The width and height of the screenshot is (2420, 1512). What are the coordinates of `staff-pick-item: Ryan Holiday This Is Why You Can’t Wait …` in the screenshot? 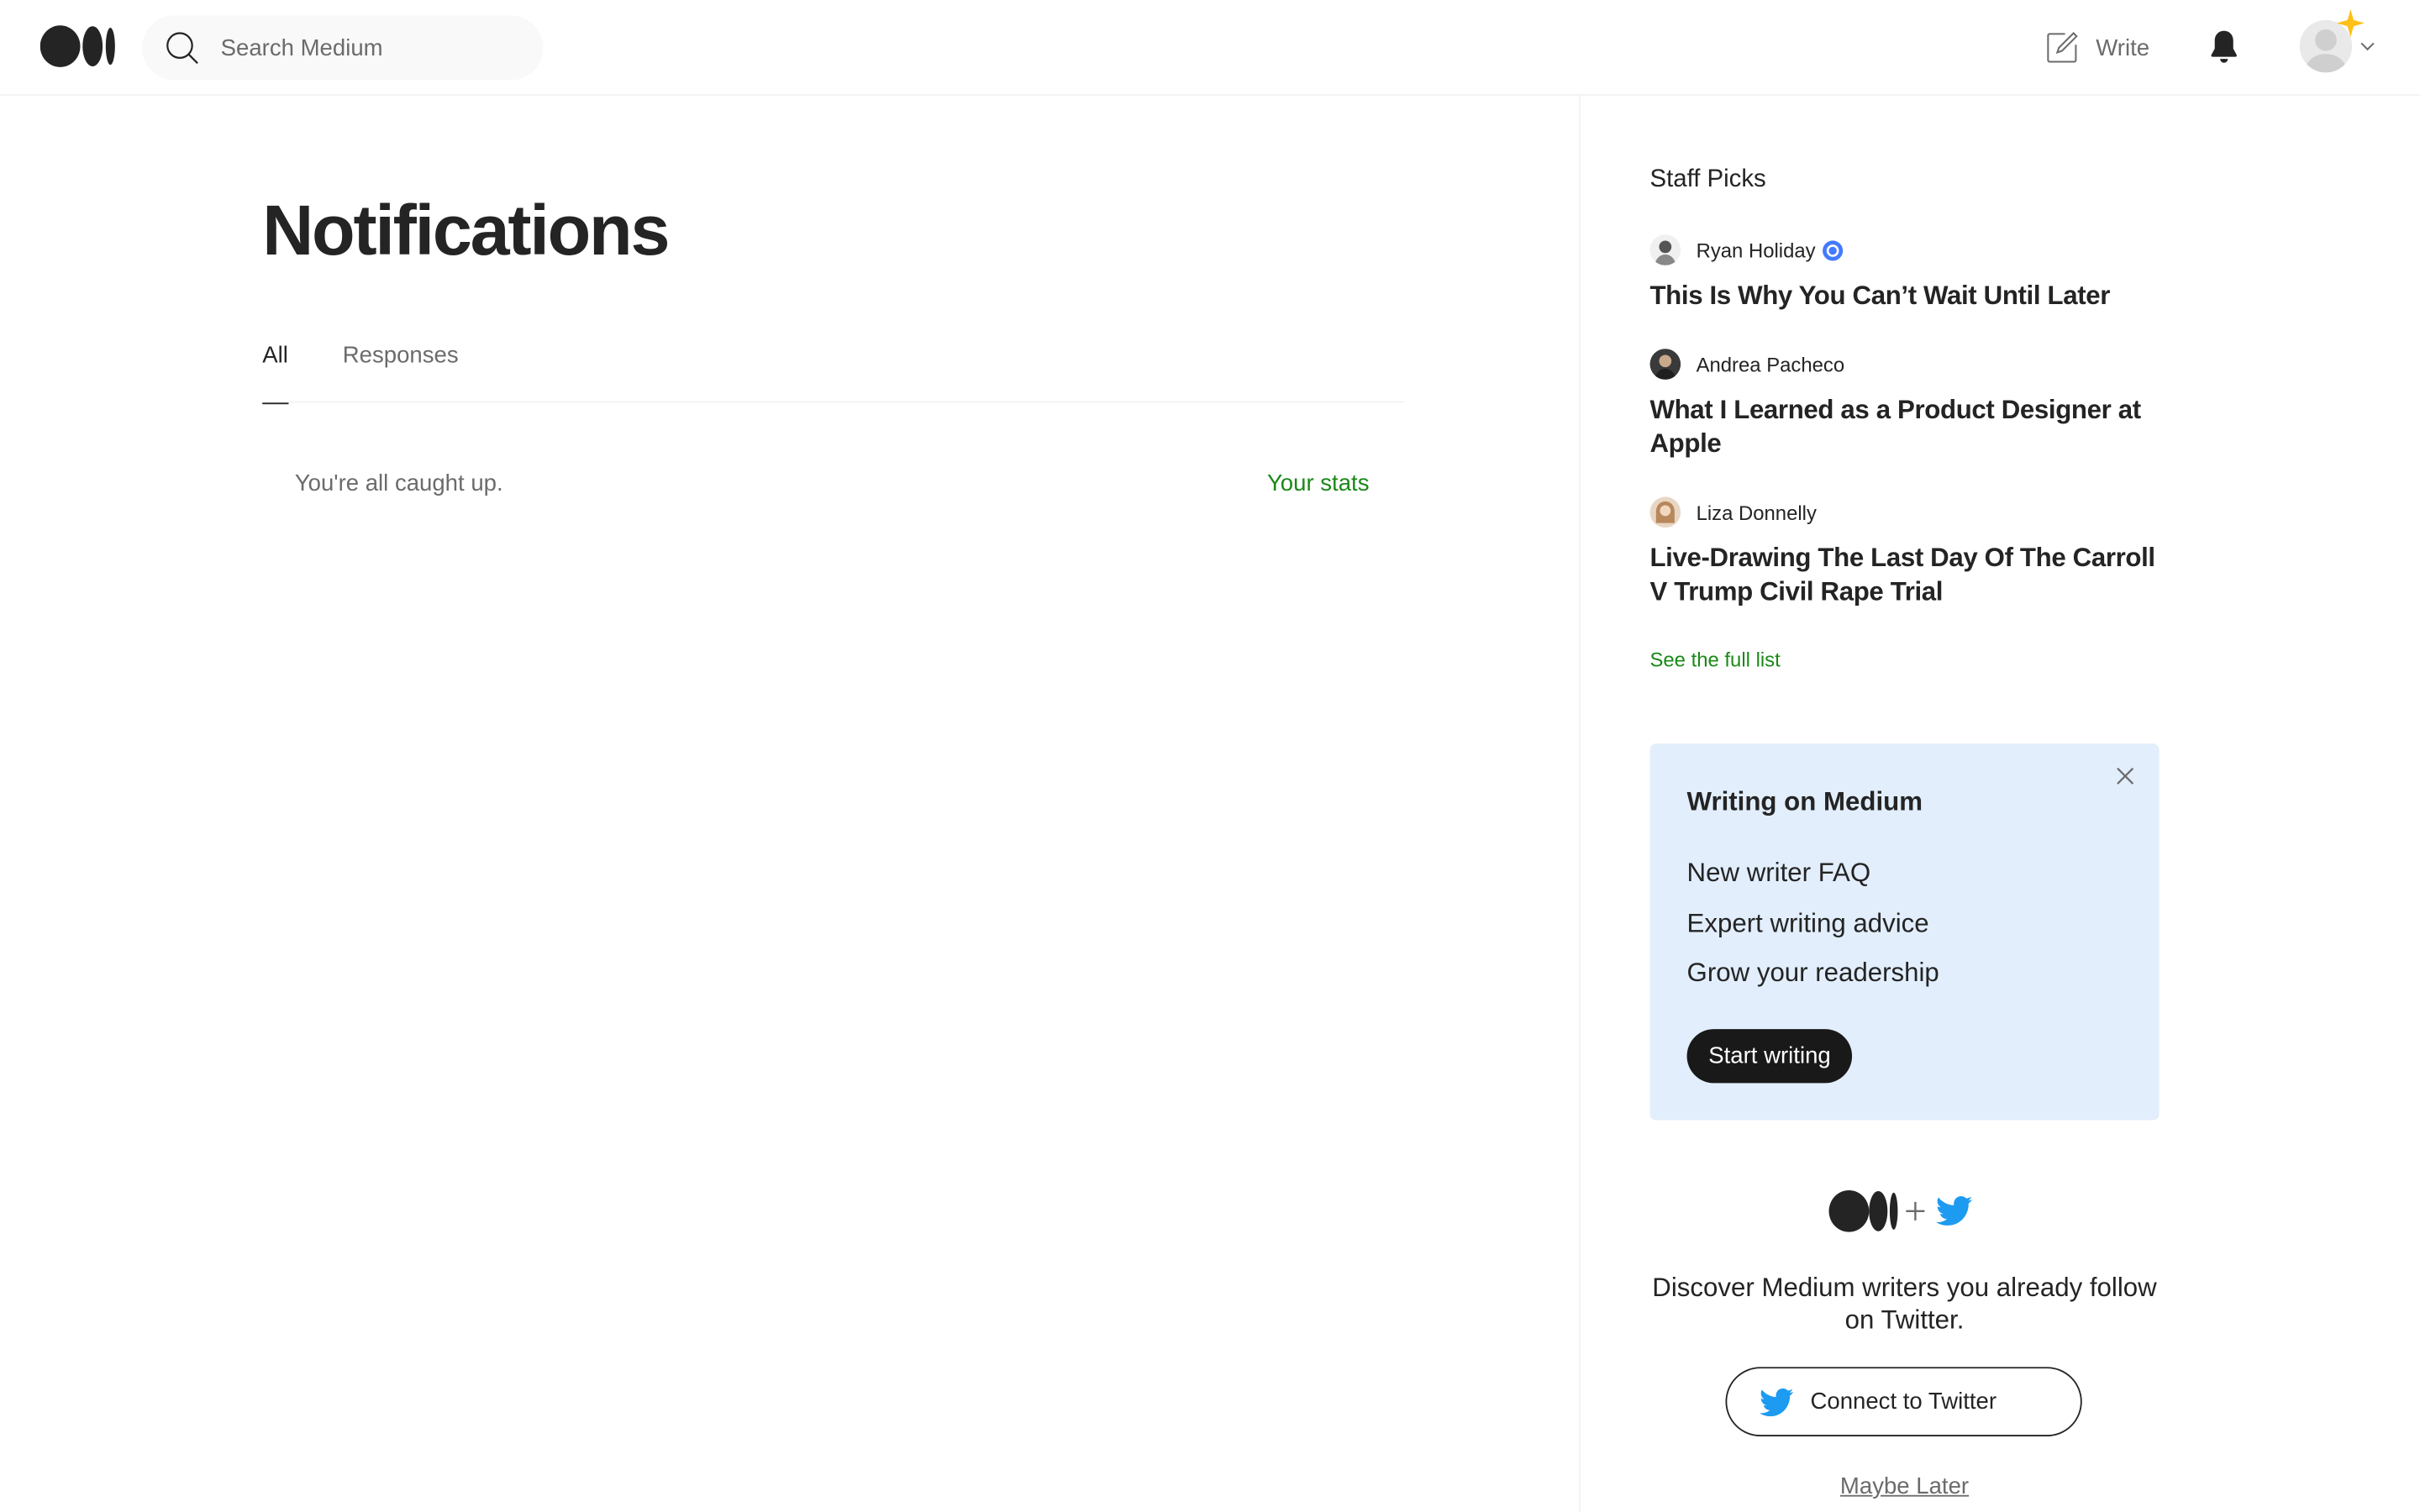 It's located at (1912, 273).